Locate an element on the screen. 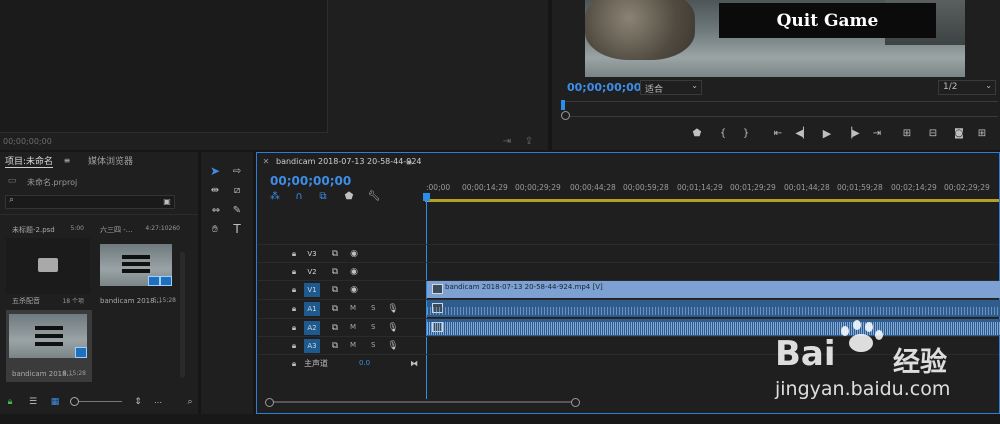 This screenshot has width=1000, height=424. step-back-icon: ◀▏ is located at coordinates (802, 133).